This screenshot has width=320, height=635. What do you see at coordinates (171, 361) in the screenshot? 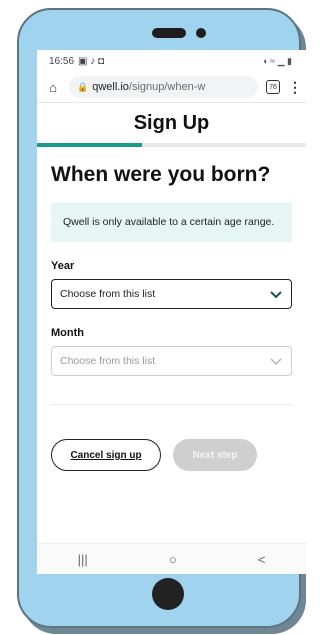
I see `month-select: Choose from this list` at bounding box center [171, 361].